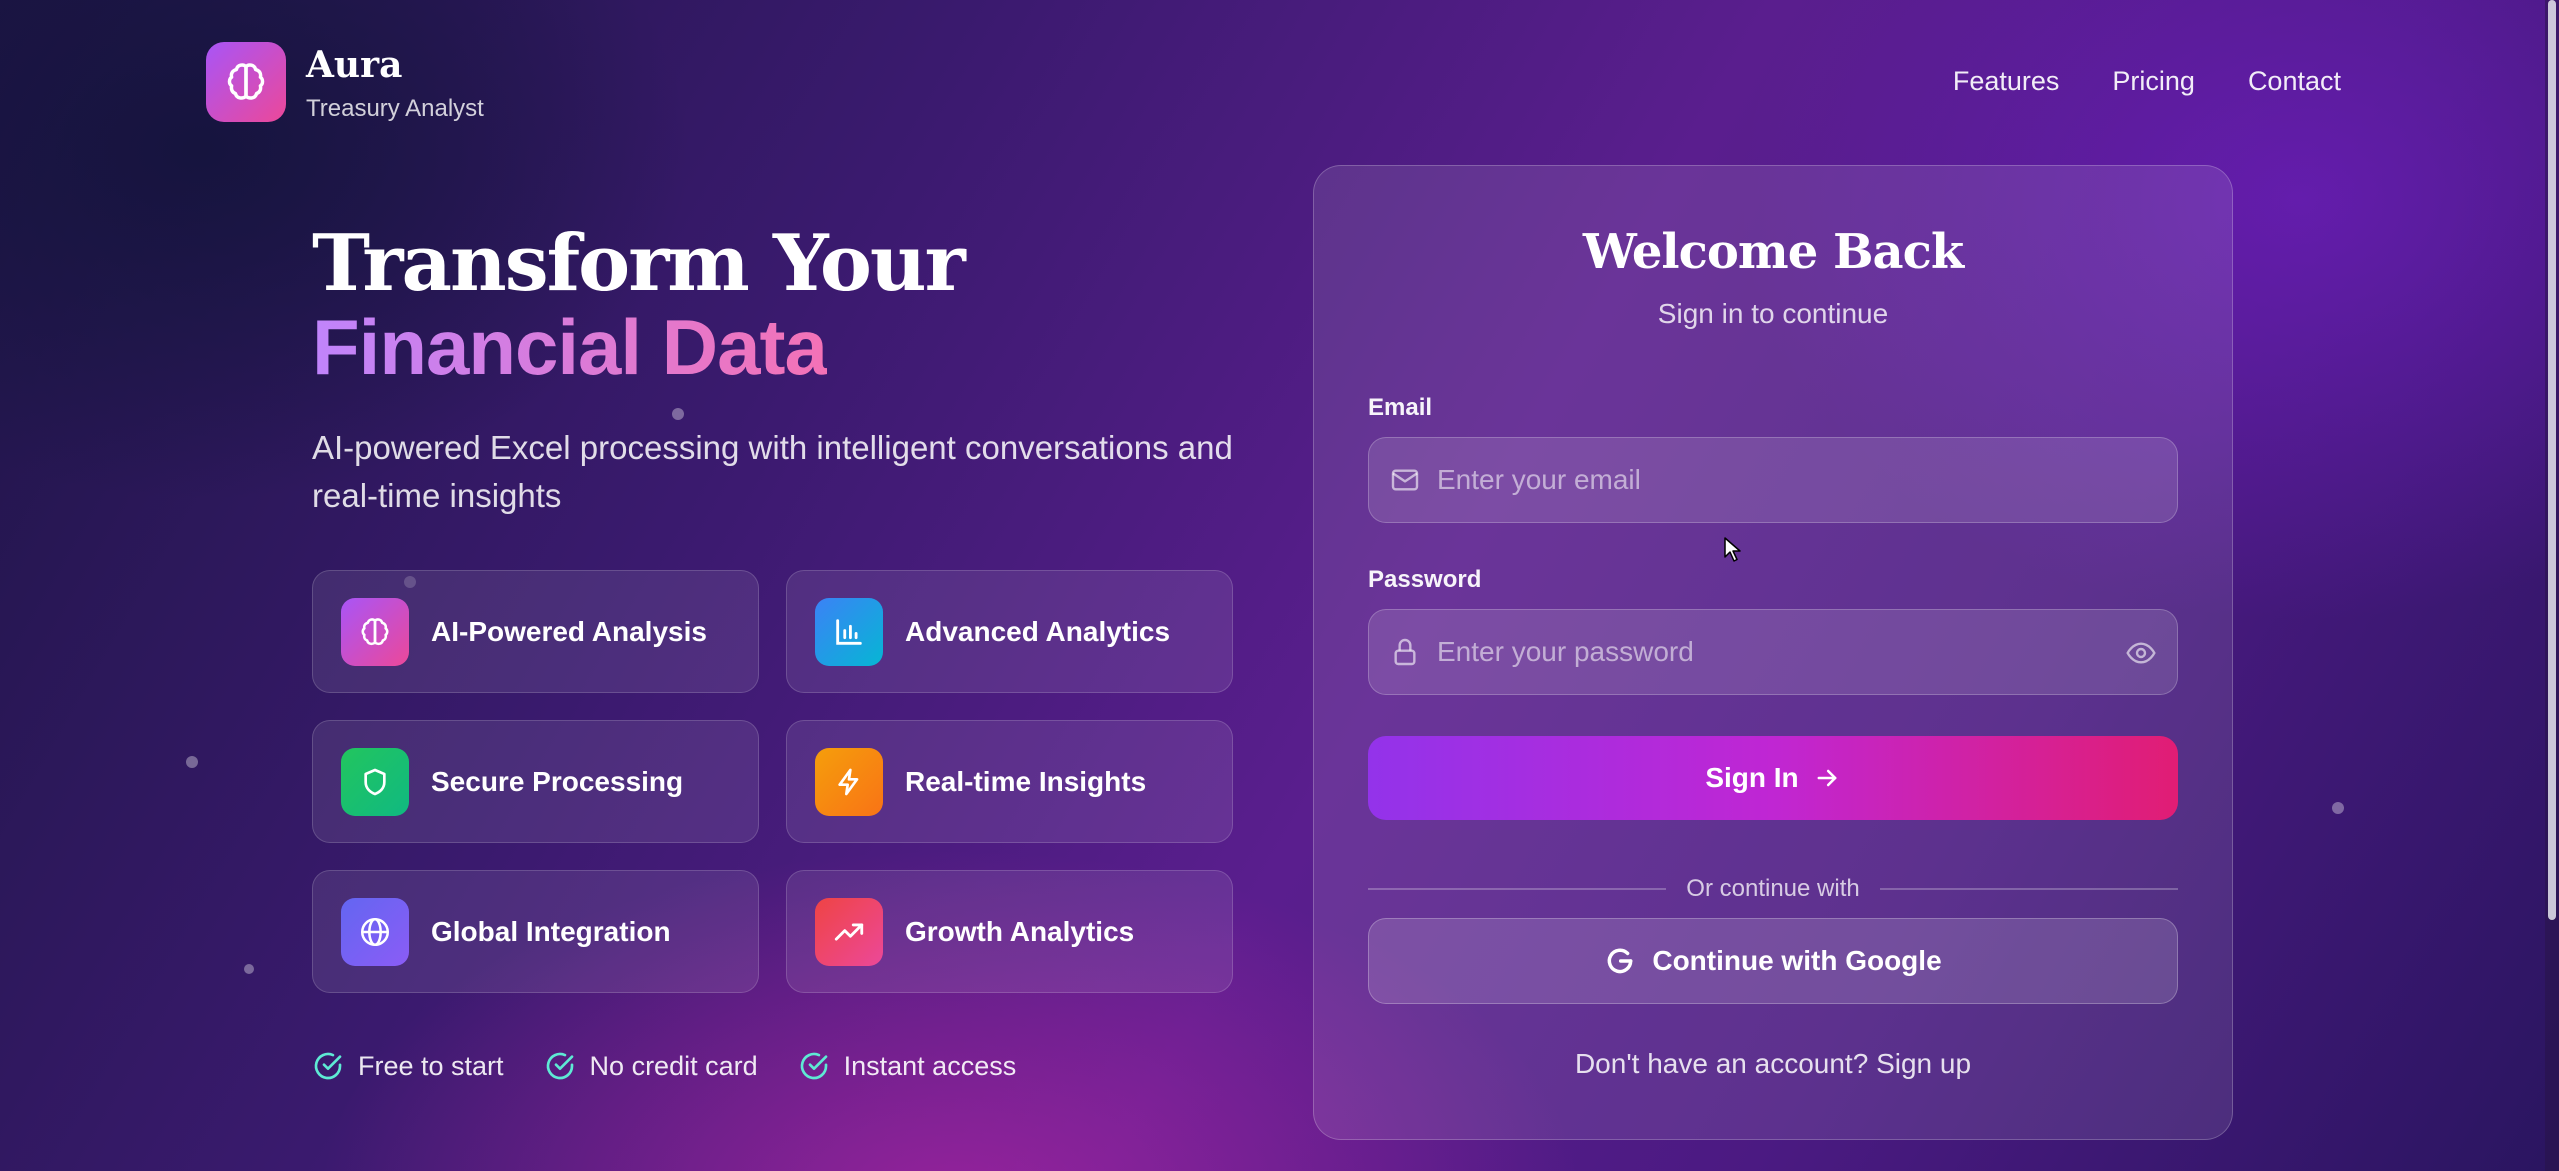 The width and height of the screenshot is (2559, 1171). I want to click on feature-card-growth-analytics: Growth Analytics, so click(1009, 931).